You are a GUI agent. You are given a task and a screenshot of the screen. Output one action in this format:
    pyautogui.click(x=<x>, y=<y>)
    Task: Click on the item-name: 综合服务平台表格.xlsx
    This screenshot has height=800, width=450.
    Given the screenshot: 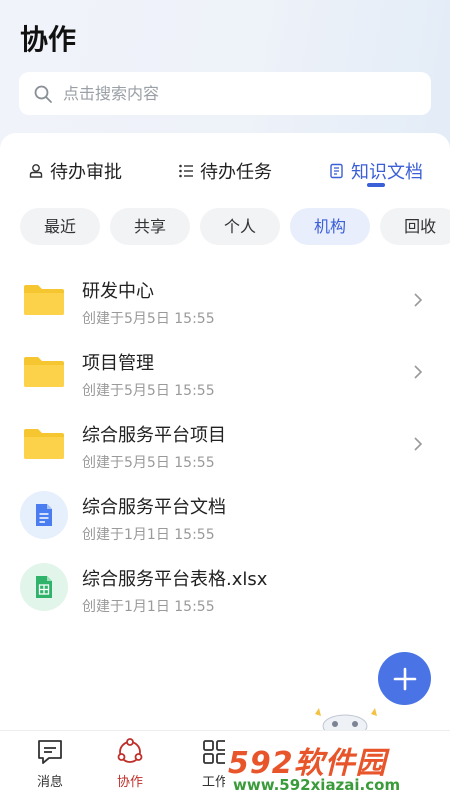 What is the action you would take?
    pyautogui.click(x=175, y=579)
    